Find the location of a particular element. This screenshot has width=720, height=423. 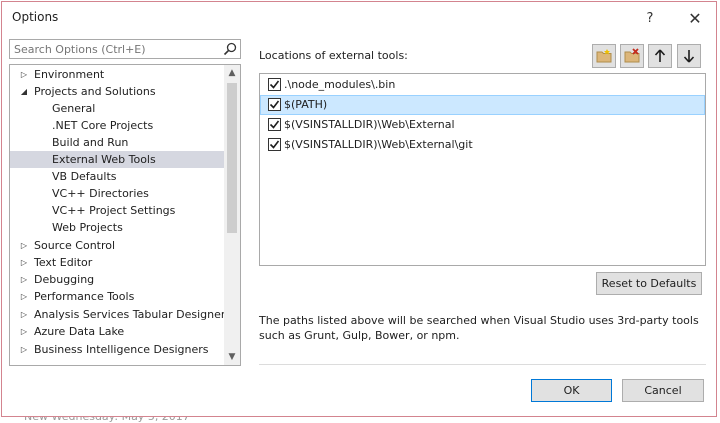

locations-label: Locations of external tools: is located at coordinates (333, 55).